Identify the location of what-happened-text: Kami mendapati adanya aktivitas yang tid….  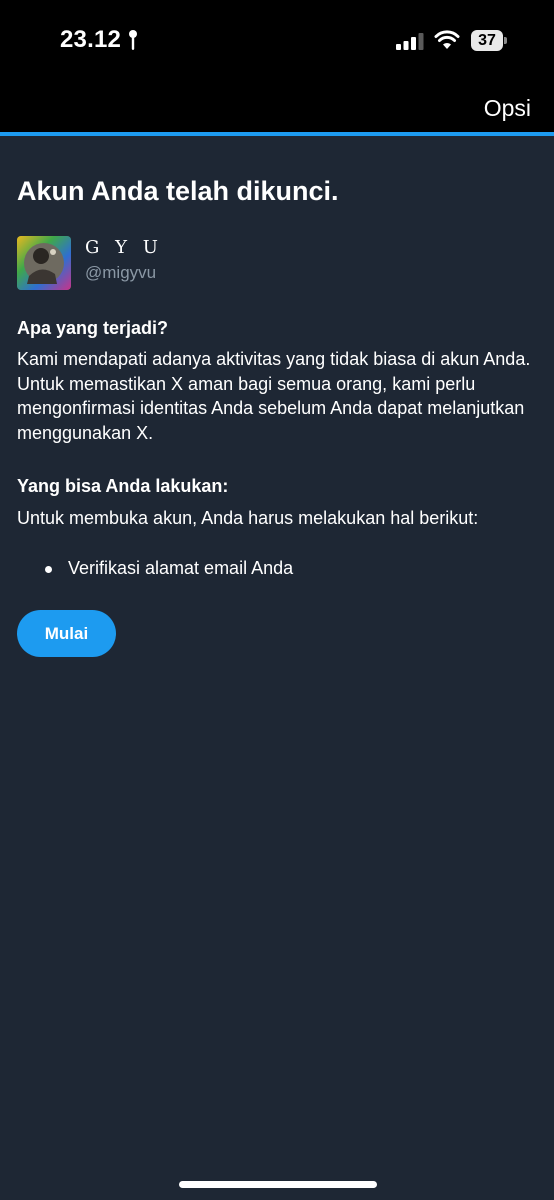
(274, 396).